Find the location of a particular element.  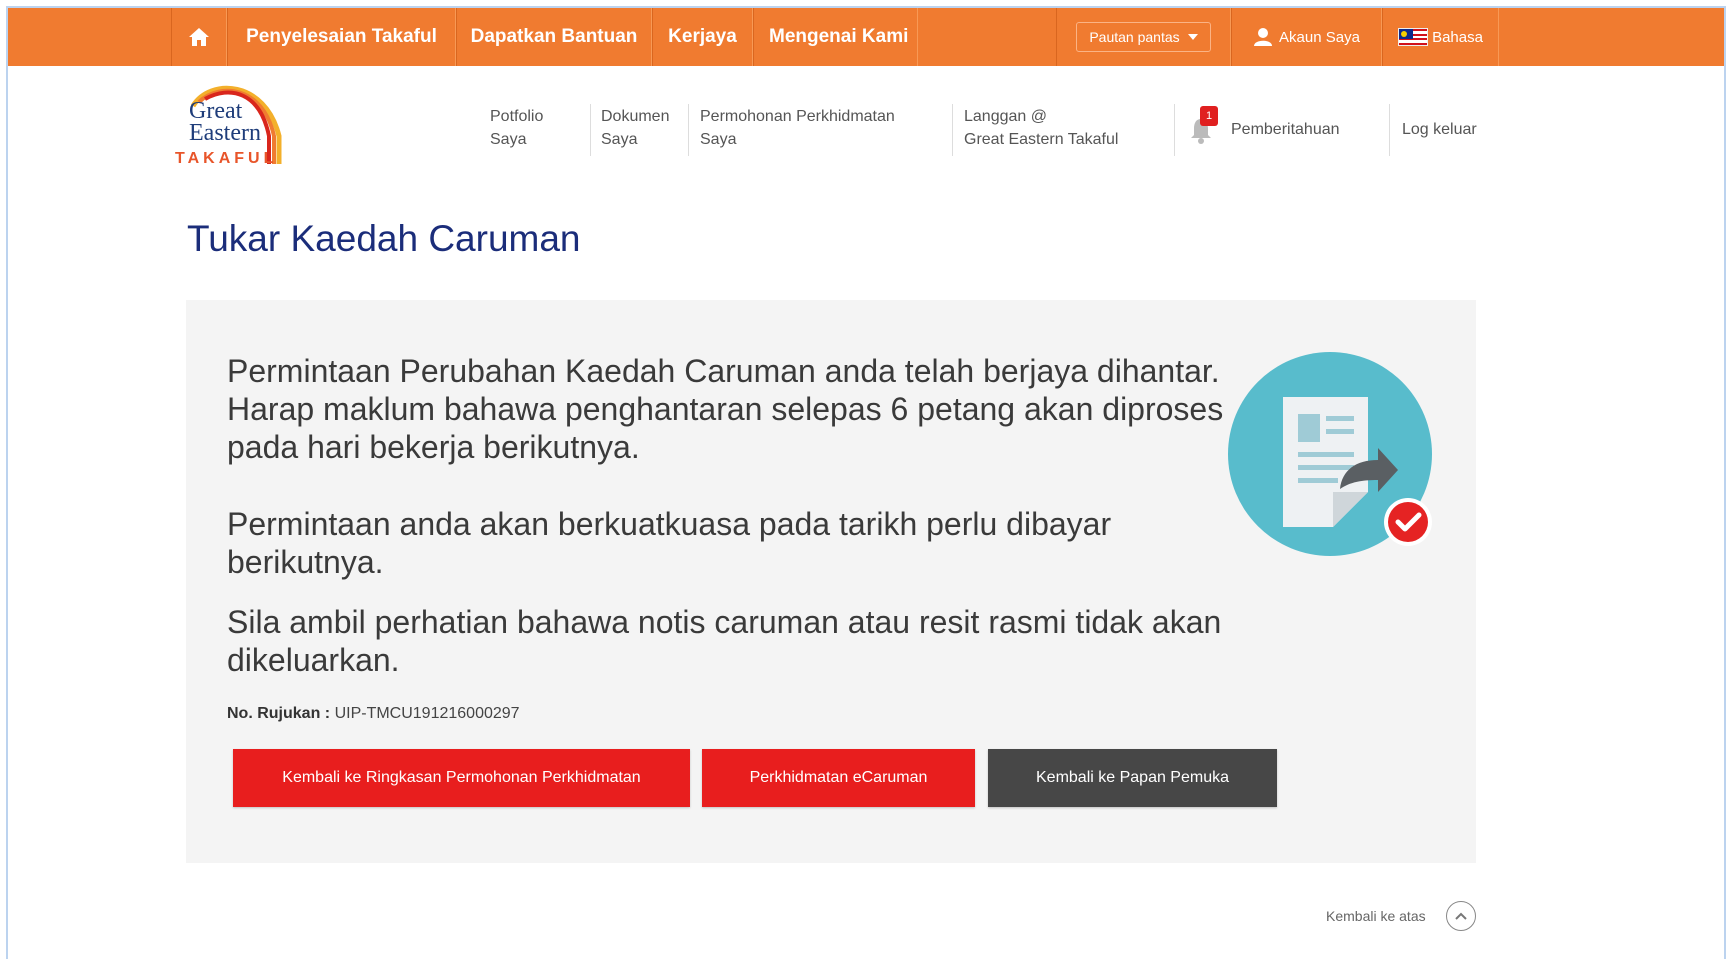

nav-service-requests: Permohonan Perkhidmatan Saya is located at coordinates (797, 128).